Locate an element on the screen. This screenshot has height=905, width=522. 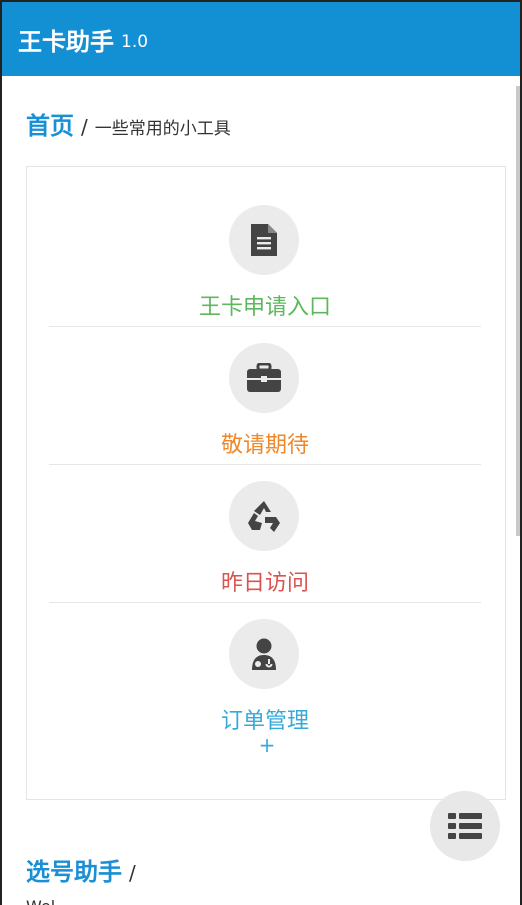
list-icon is located at coordinates (465, 826).